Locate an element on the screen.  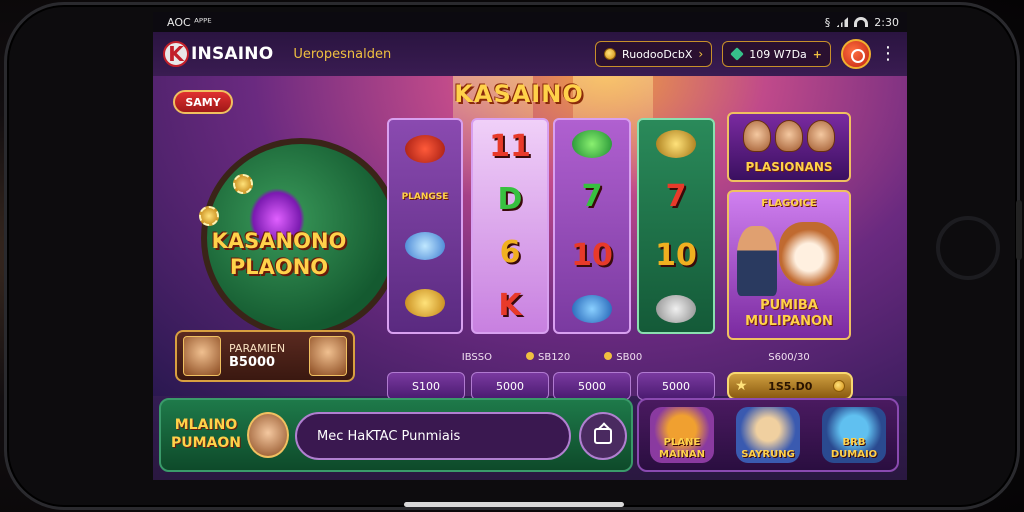
wifi-icon is located at coordinates (861, 22).